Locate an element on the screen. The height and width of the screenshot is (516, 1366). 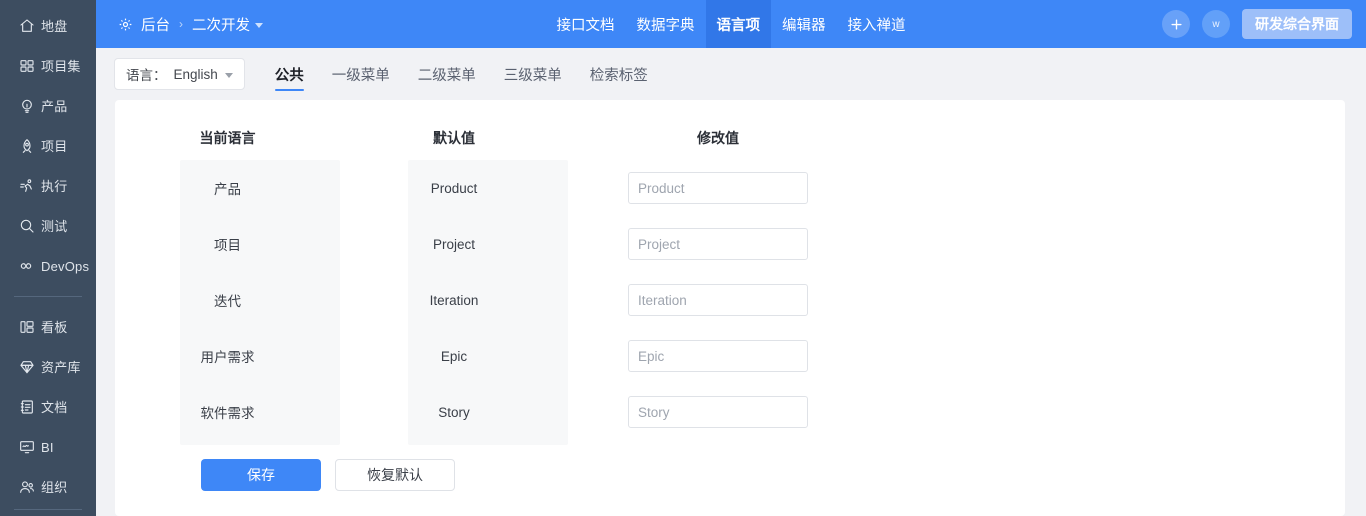
kanban-icon is located at coordinates (26, 327).